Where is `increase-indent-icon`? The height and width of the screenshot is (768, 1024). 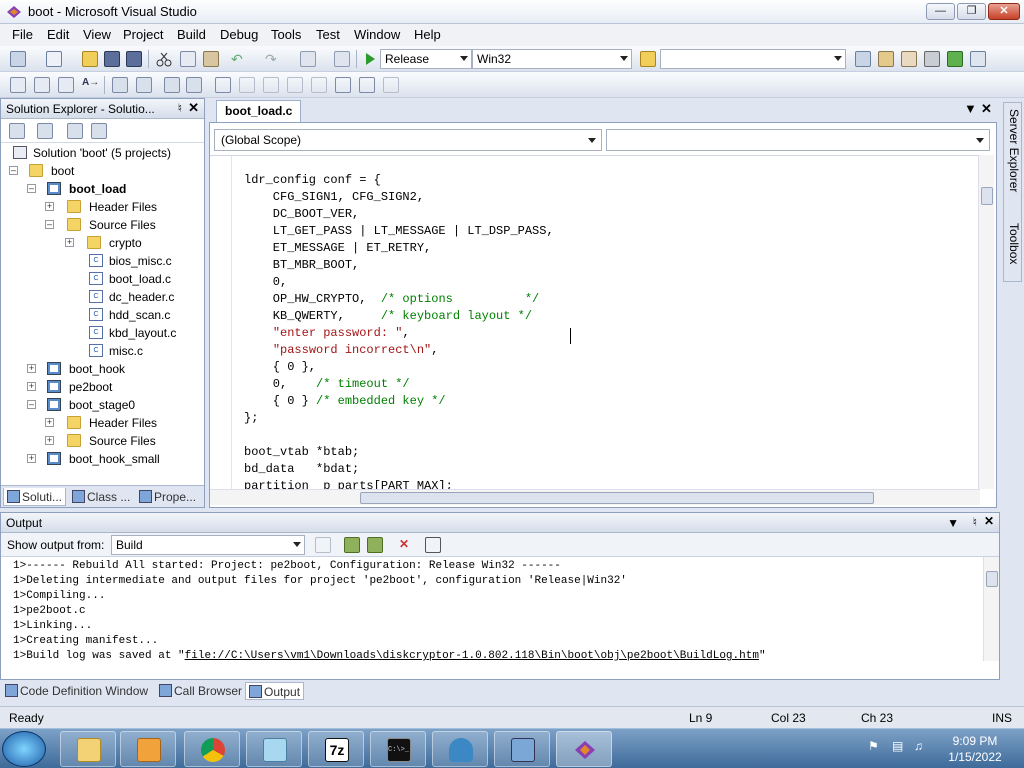 increase-indent-icon is located at coordinates (144, 85).